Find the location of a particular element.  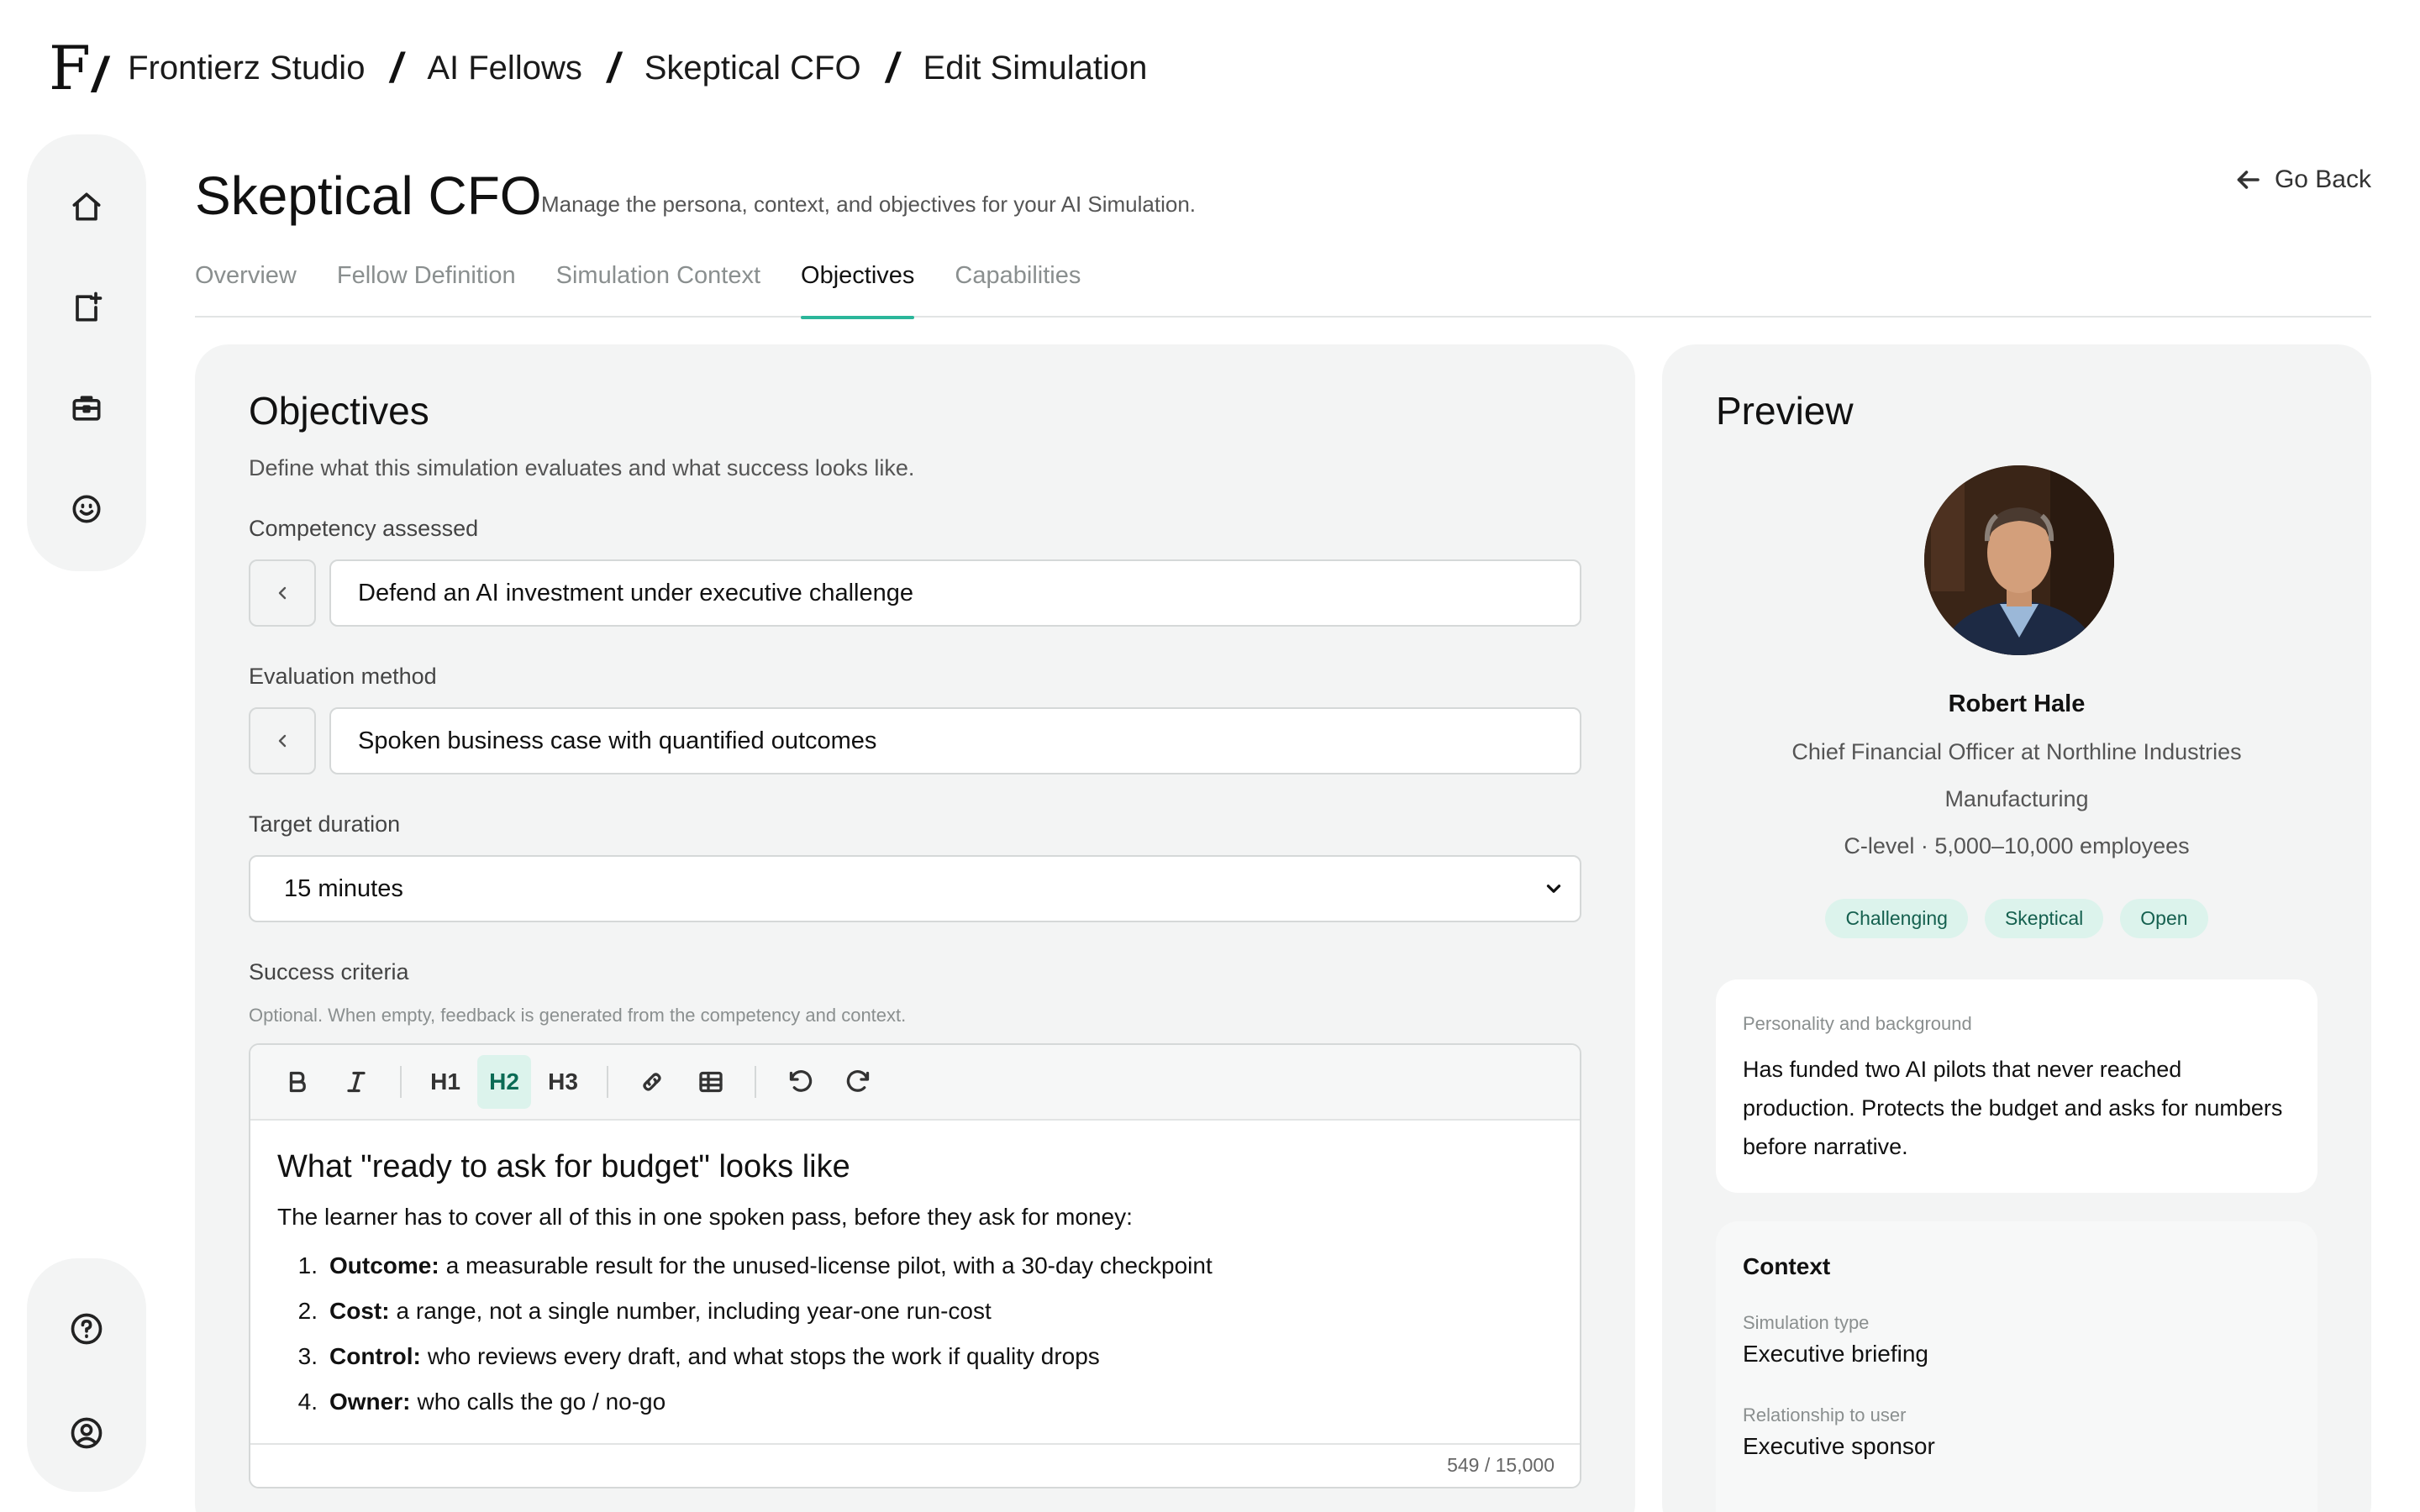

redo-button is located at coordinates (859, 1082).